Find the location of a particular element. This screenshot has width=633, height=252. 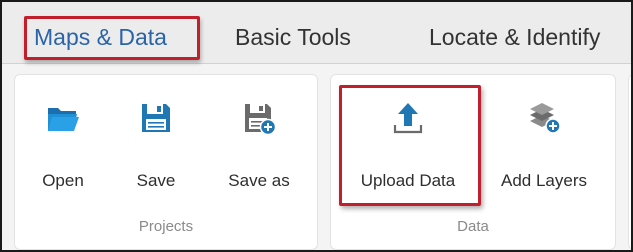

floppy-save-icon is located at coordinates (156, 118).